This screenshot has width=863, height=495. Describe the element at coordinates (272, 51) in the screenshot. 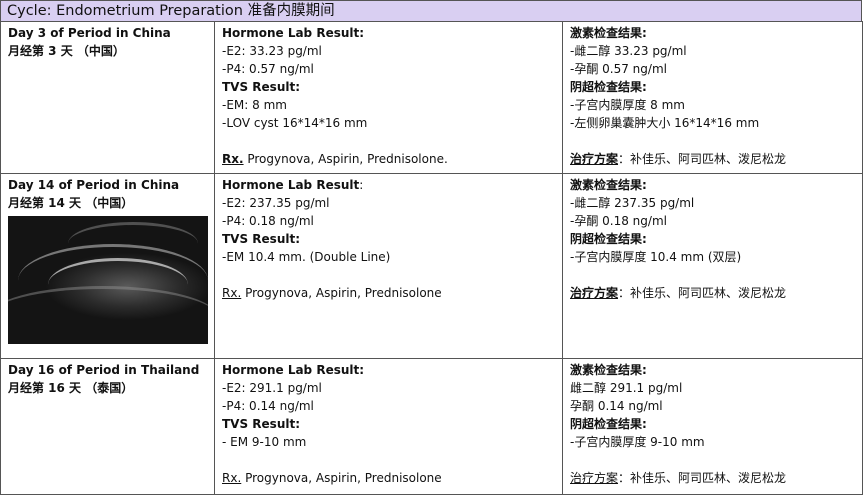

I see `e2-value: -E2: 33.23 pg/ml` at that location.